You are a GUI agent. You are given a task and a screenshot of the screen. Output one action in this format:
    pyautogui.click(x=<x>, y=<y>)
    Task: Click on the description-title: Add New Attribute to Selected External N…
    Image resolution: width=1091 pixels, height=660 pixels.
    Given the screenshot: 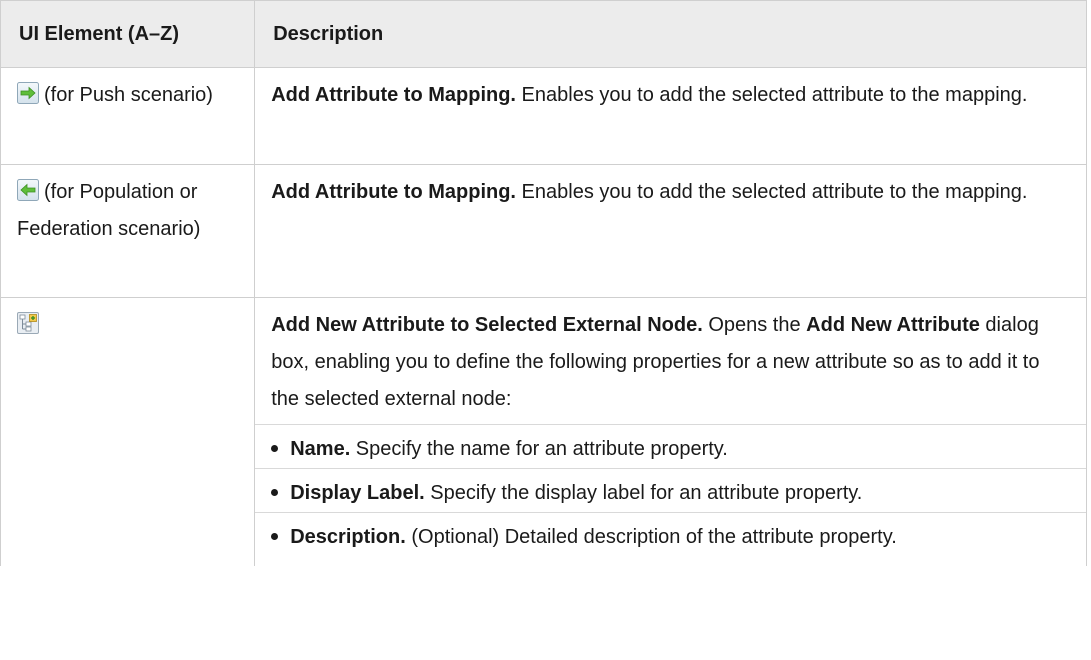 What is the action you would take?
    pyautogui.click(x=487, y=325)
    